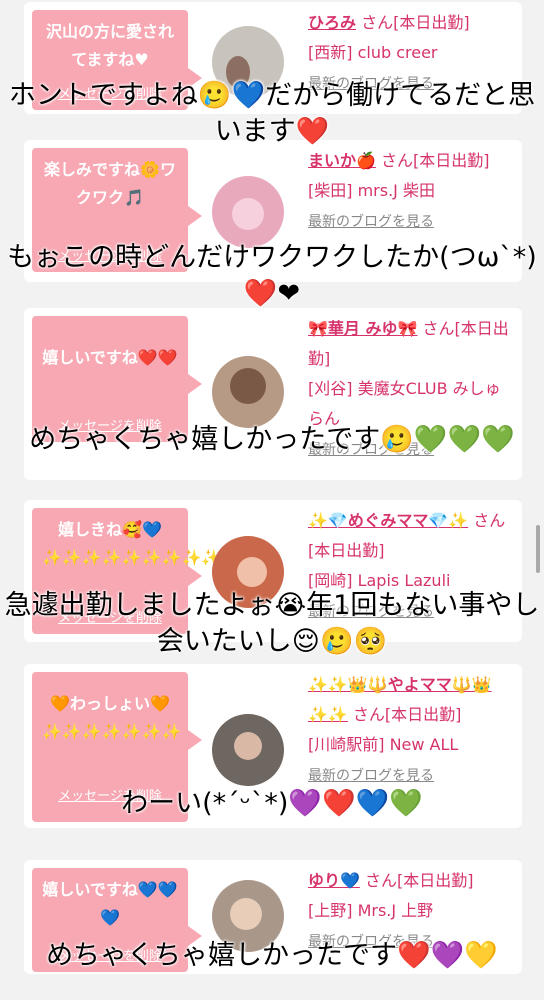 The width and height of the screenshot is (544, 1000). I want to click on overlay-caption: もぉこの時どんだけワクワクしたか(つω`*)❤️❤, so click(272, 275).